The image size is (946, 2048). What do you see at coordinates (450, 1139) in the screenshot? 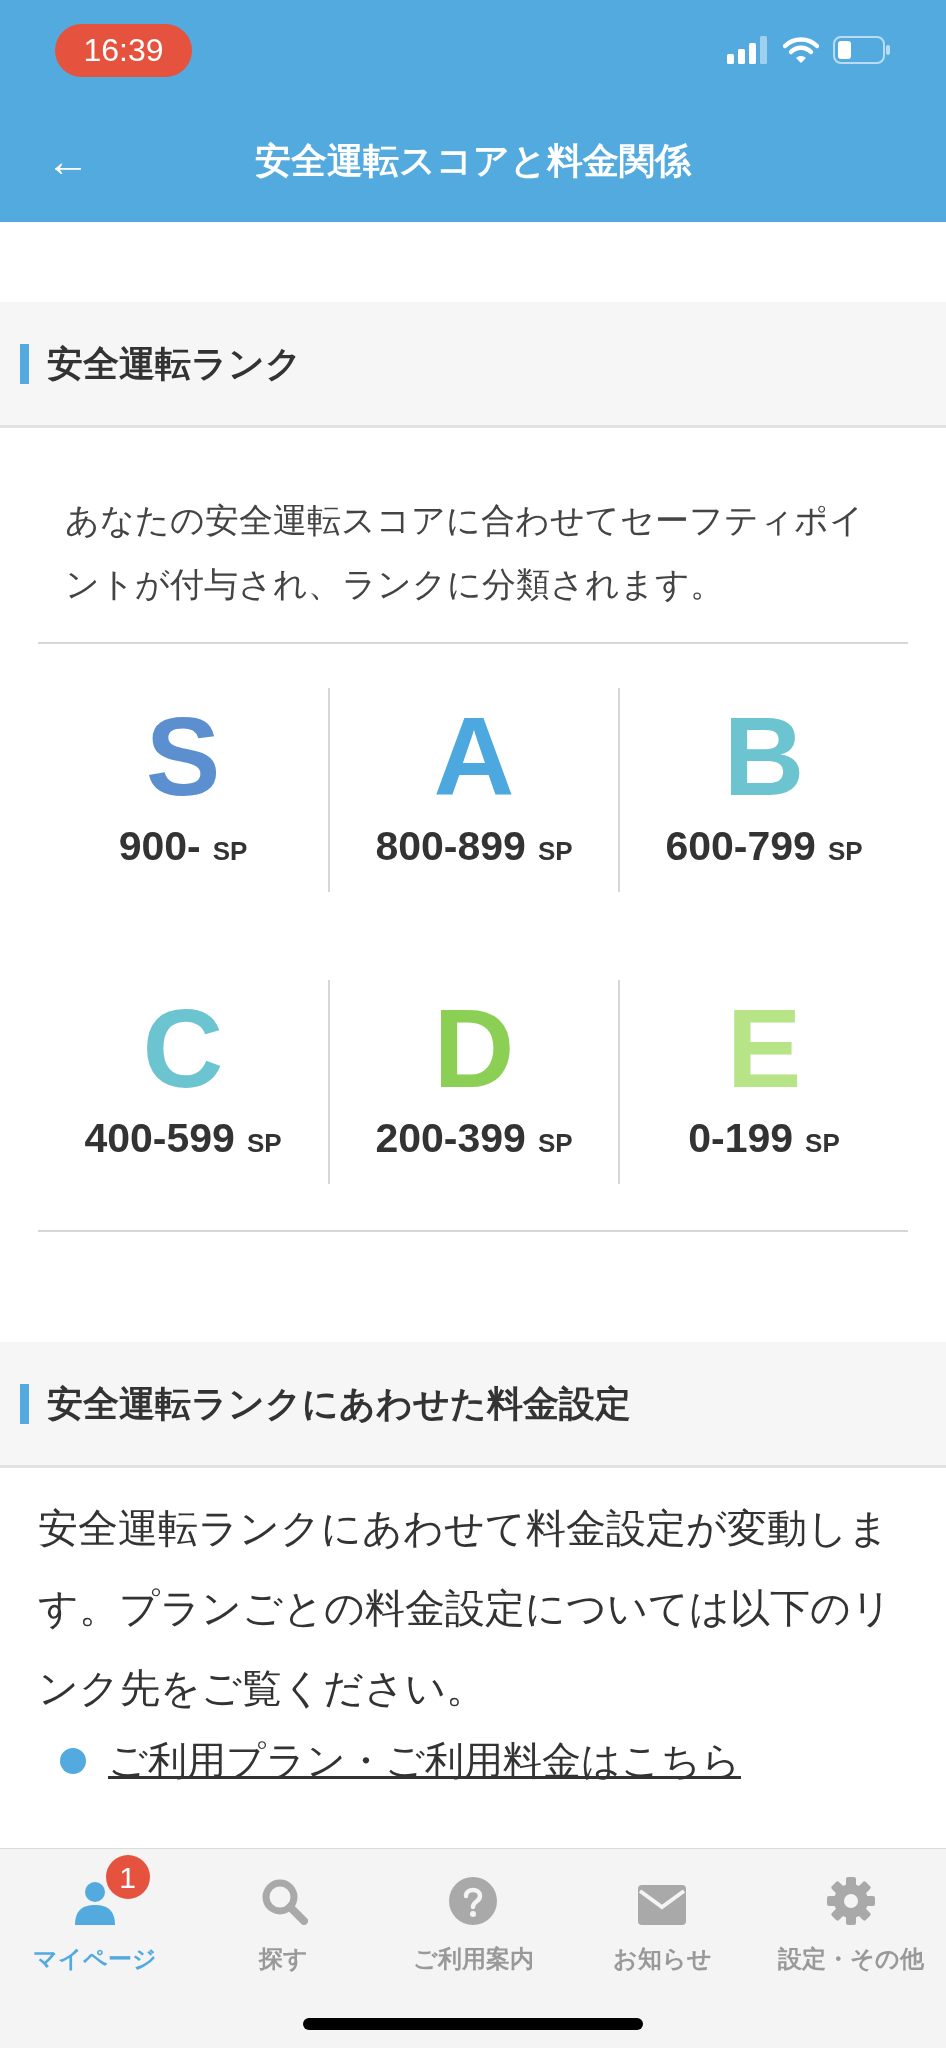
I see `score-range: 200-399` at bounding box center [450, 1139].